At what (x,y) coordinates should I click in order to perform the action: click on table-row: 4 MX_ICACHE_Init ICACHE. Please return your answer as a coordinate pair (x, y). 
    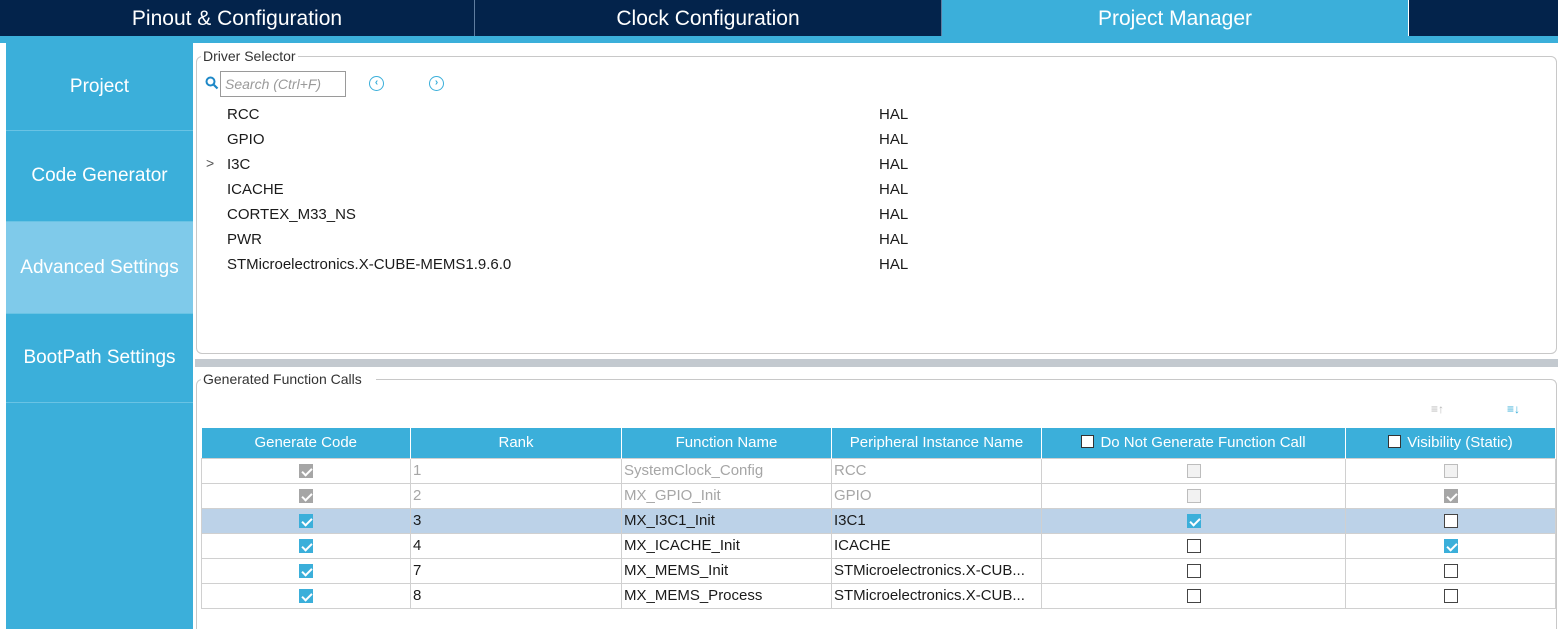
    Looking at the image, I should click on (878, 545).